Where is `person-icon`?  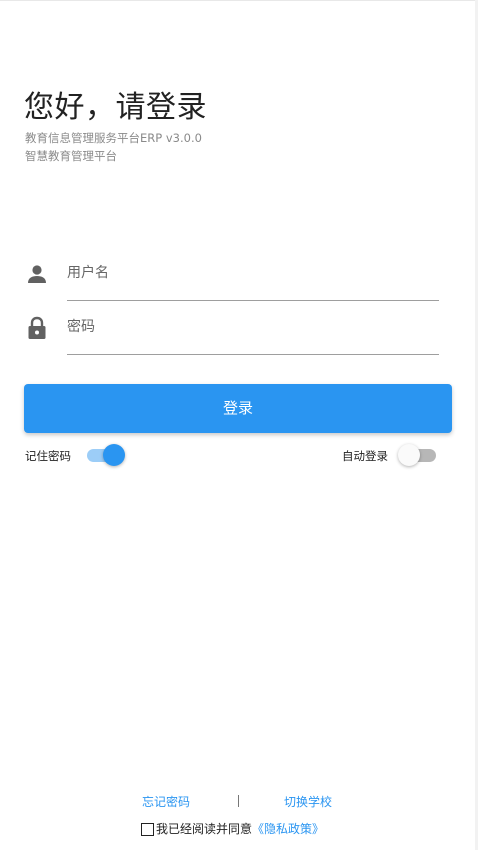 person-icon is located at coordinates (37, 274).